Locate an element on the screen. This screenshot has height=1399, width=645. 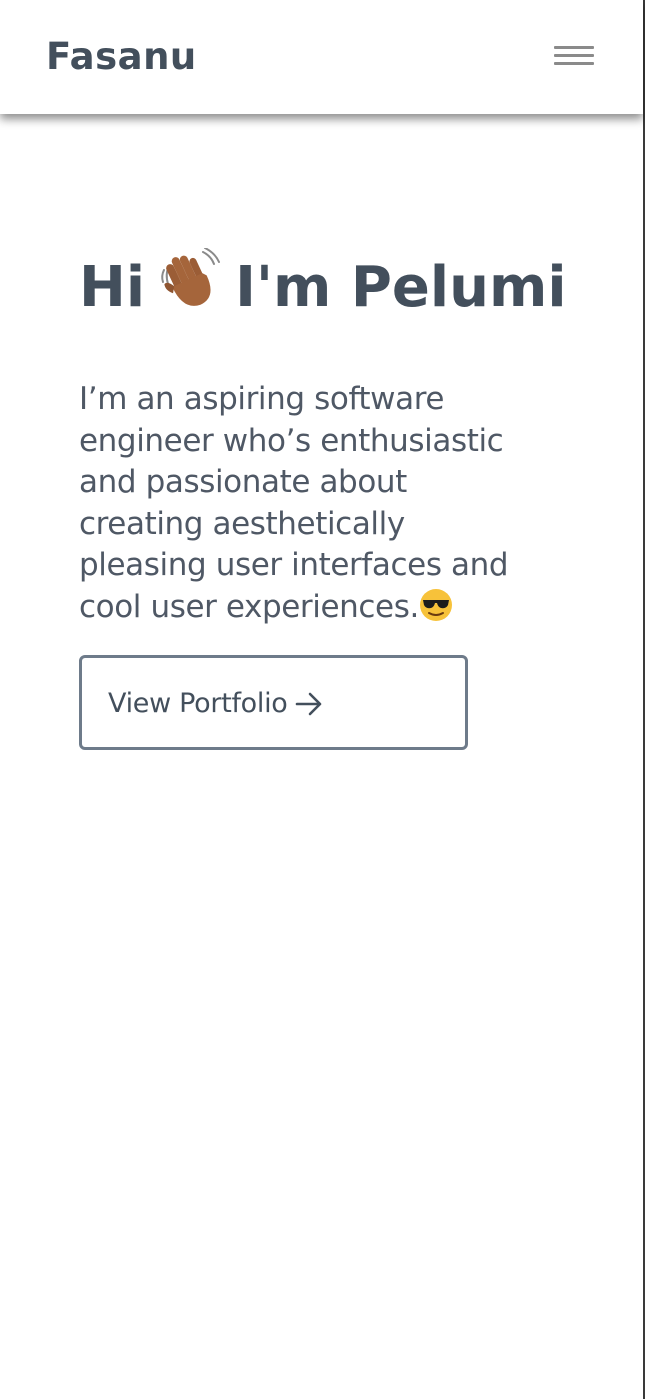
site-header: Fasanu is located at coordinates (321, 57).